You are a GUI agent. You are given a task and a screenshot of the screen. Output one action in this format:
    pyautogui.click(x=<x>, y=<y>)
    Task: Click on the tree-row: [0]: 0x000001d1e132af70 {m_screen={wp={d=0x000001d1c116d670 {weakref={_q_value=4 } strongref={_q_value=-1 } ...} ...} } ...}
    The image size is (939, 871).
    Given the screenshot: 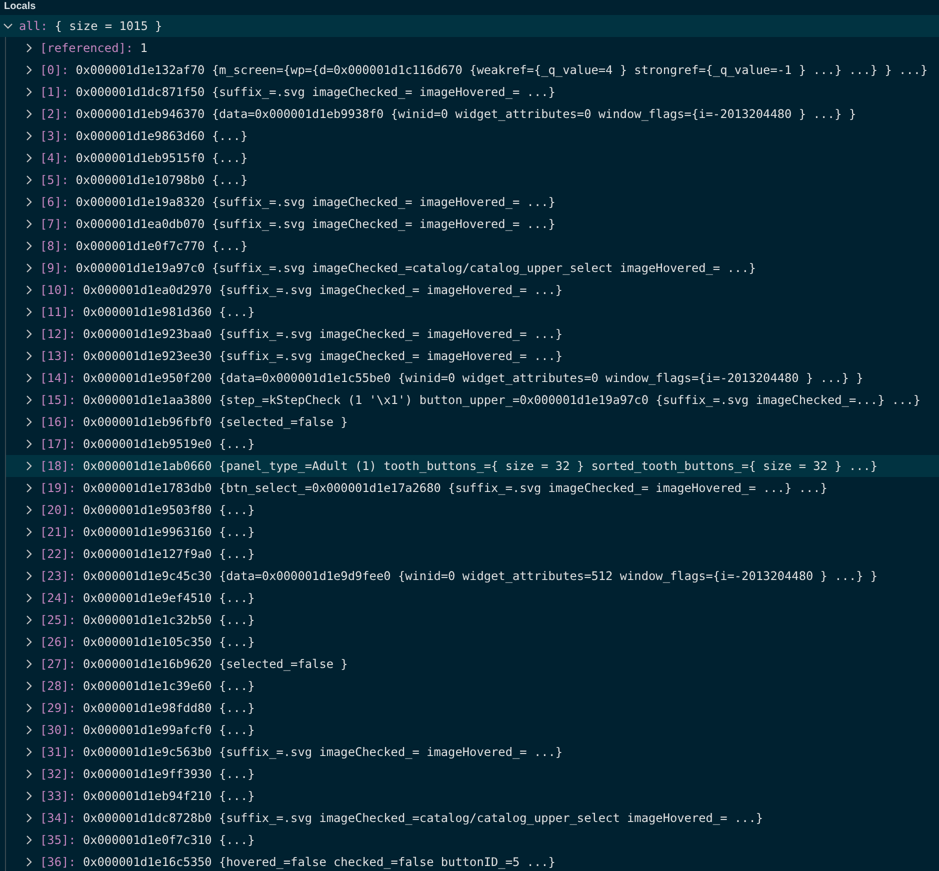 What is the action you would take?
    pyautogui.click(x=472, y=70)
    